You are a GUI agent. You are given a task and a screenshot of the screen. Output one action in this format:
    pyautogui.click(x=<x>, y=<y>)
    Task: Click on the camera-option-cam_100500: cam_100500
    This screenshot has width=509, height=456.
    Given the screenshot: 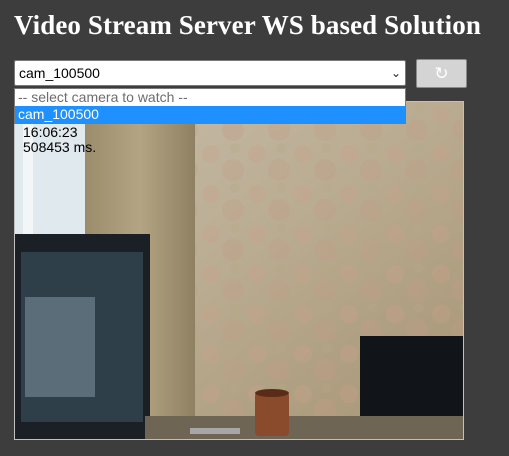 What is the action you would take?
    pyautogui.click(x=210, y=114)
    